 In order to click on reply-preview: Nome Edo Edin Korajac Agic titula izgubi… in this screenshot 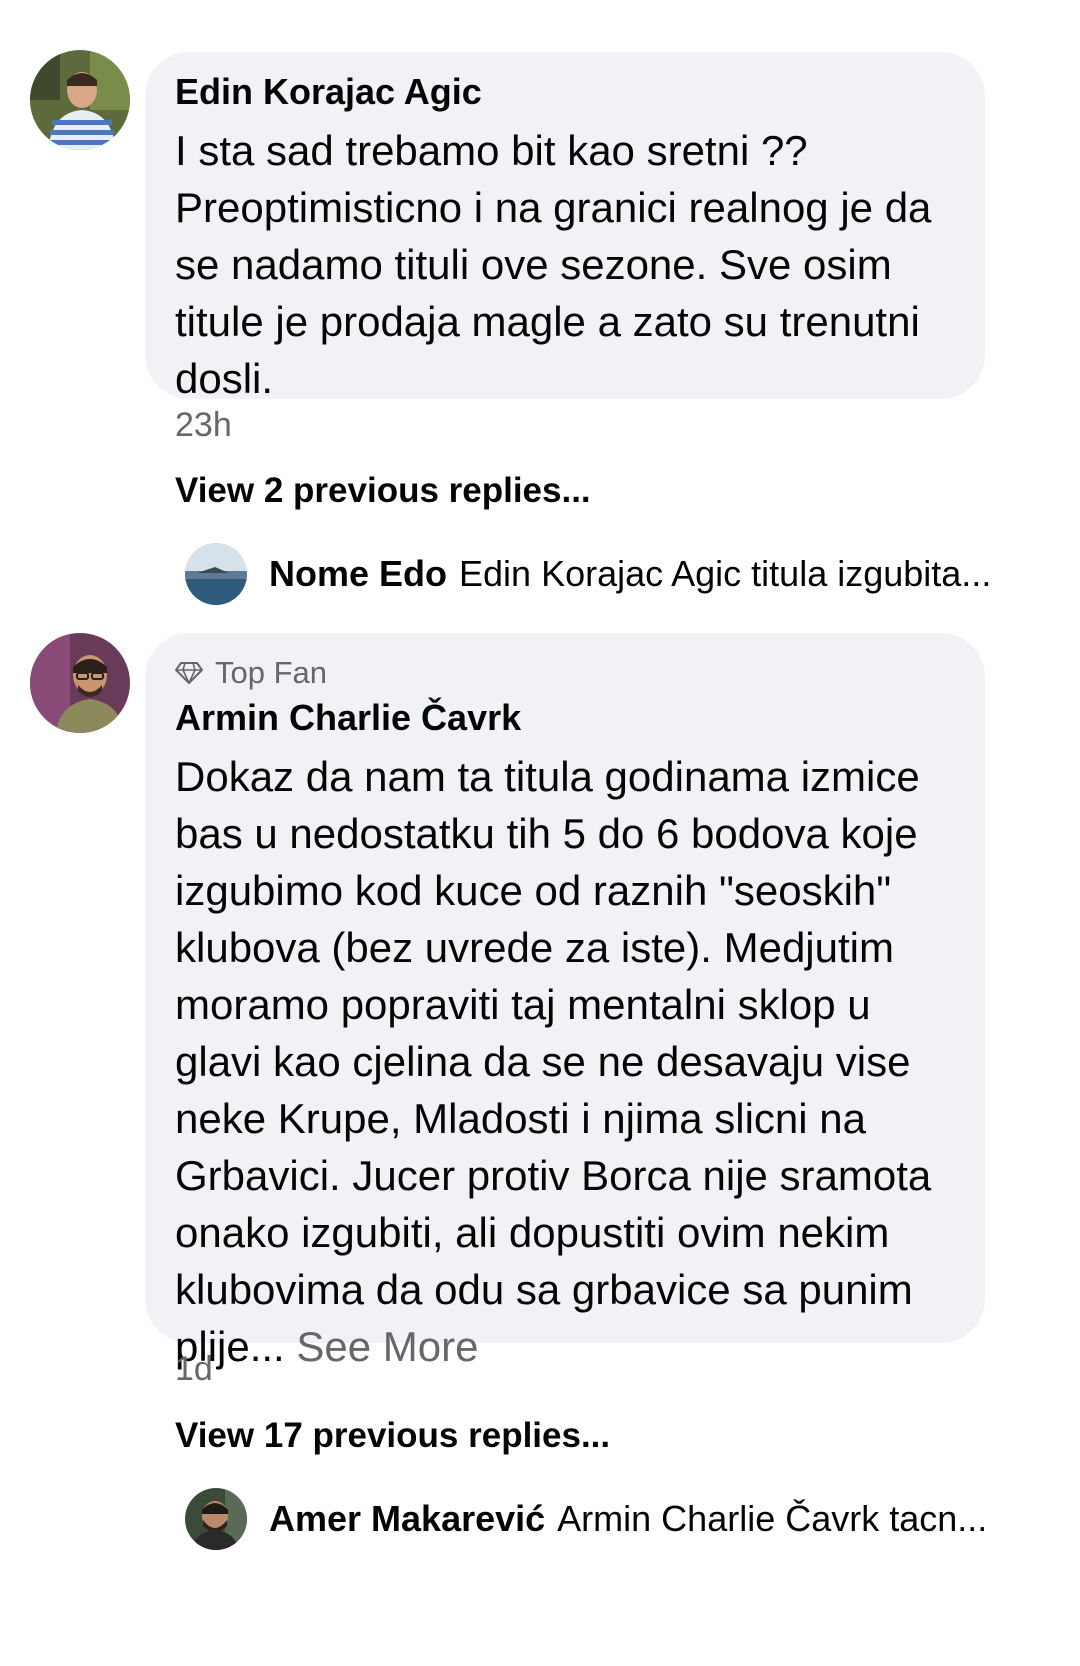, I will do `click(615, 574)`.